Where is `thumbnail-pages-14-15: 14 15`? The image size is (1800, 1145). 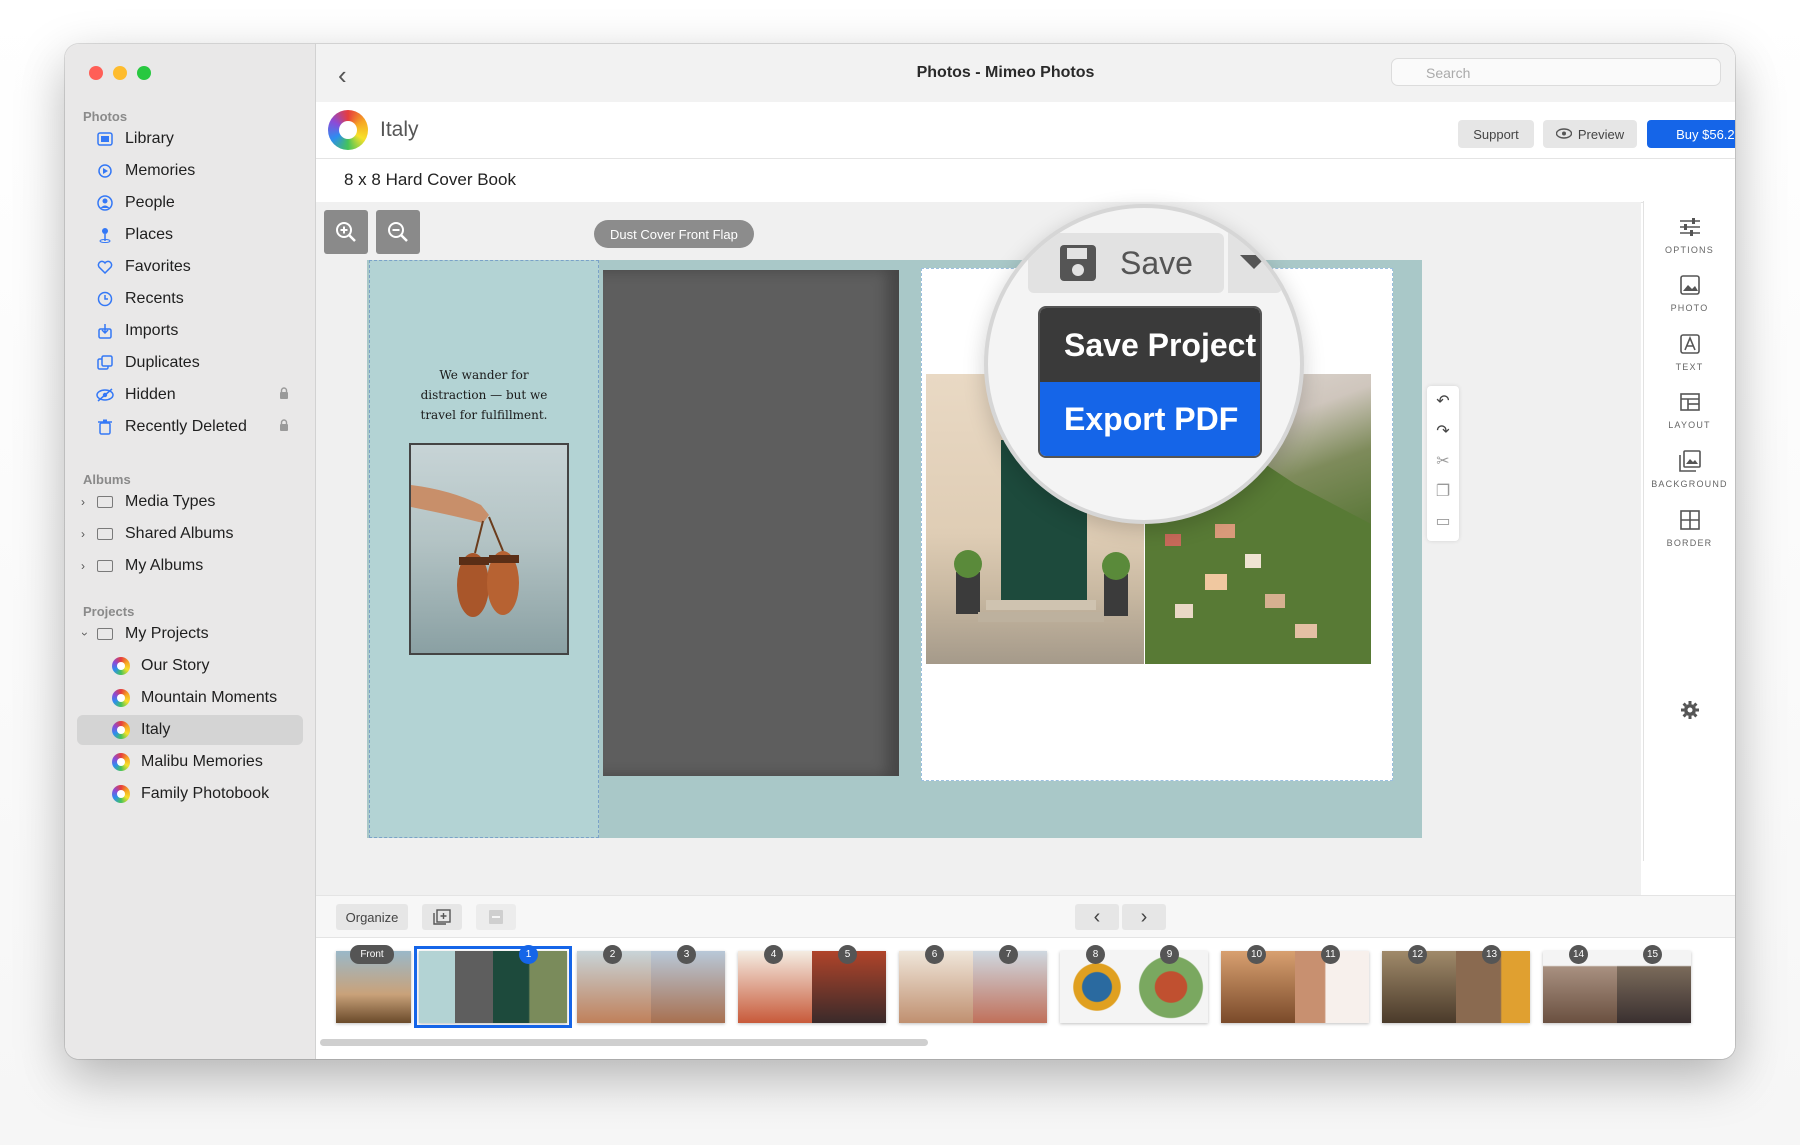
thumbnail-pages-14-15: 14 15 is located at coordinates (1617, 984).